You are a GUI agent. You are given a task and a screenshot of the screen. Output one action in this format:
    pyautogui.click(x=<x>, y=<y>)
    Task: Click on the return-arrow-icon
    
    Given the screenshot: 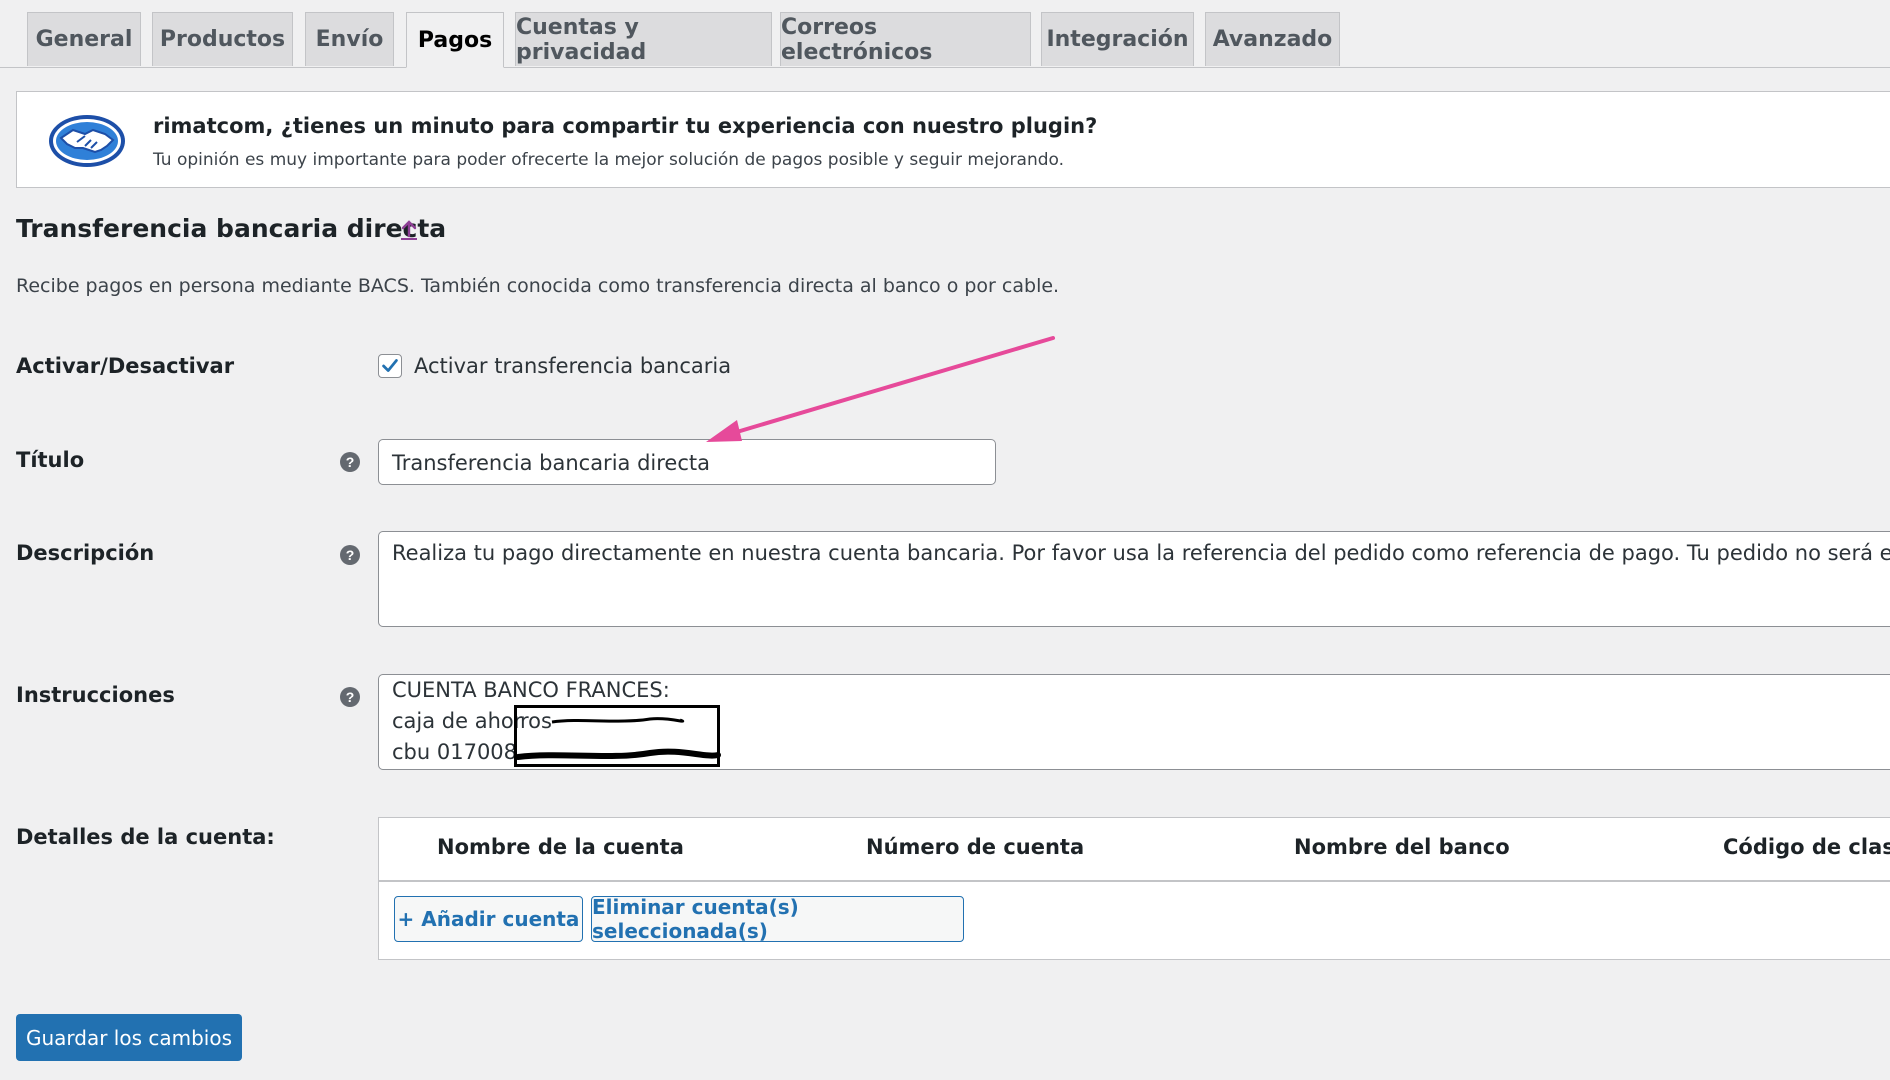 What is the action you would take?
    pyautogui.click(x=409, y=230)
    